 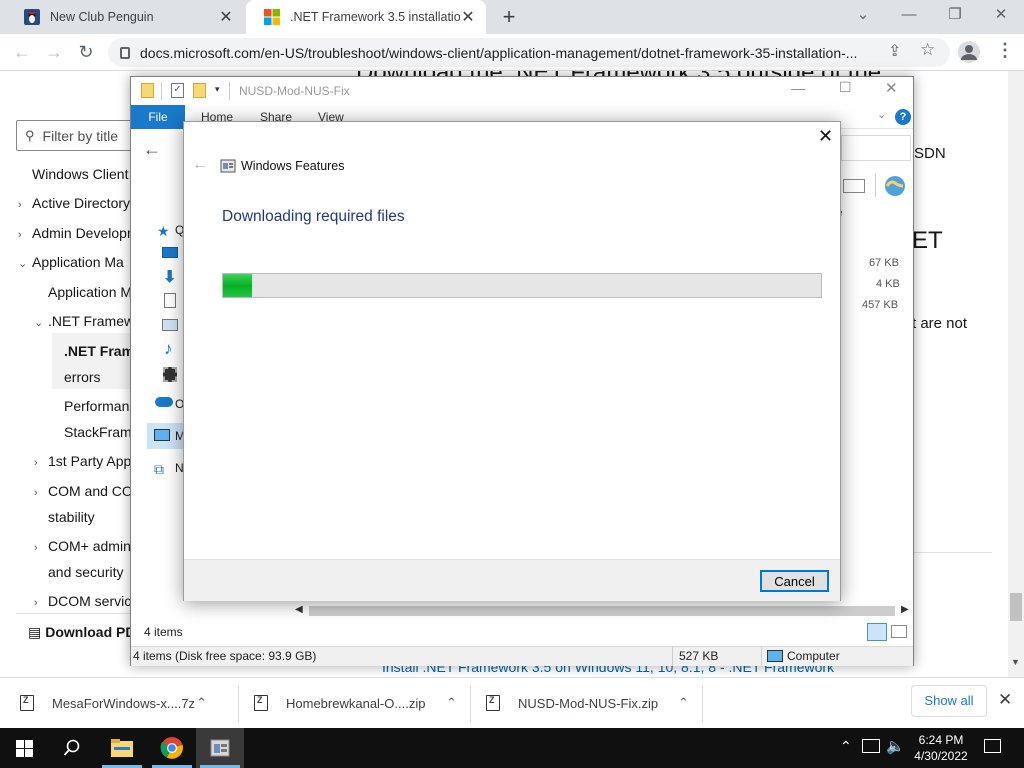 What do you see at coordinates (170, 374) in the screenshot?
I see `videos-icon` at bounding box center [170, 374].